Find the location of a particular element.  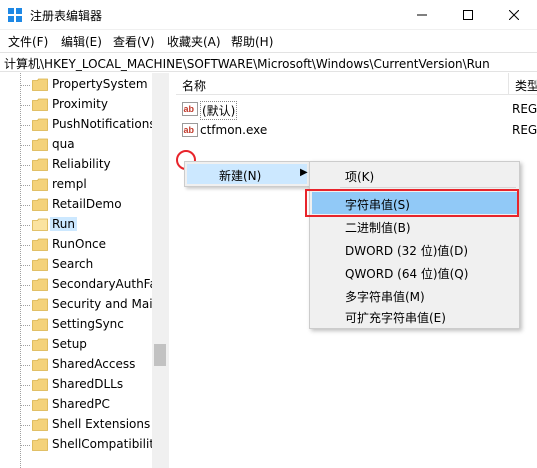

tree-item-label: SecondaryAuthFa is located at coordinates (104, 284).